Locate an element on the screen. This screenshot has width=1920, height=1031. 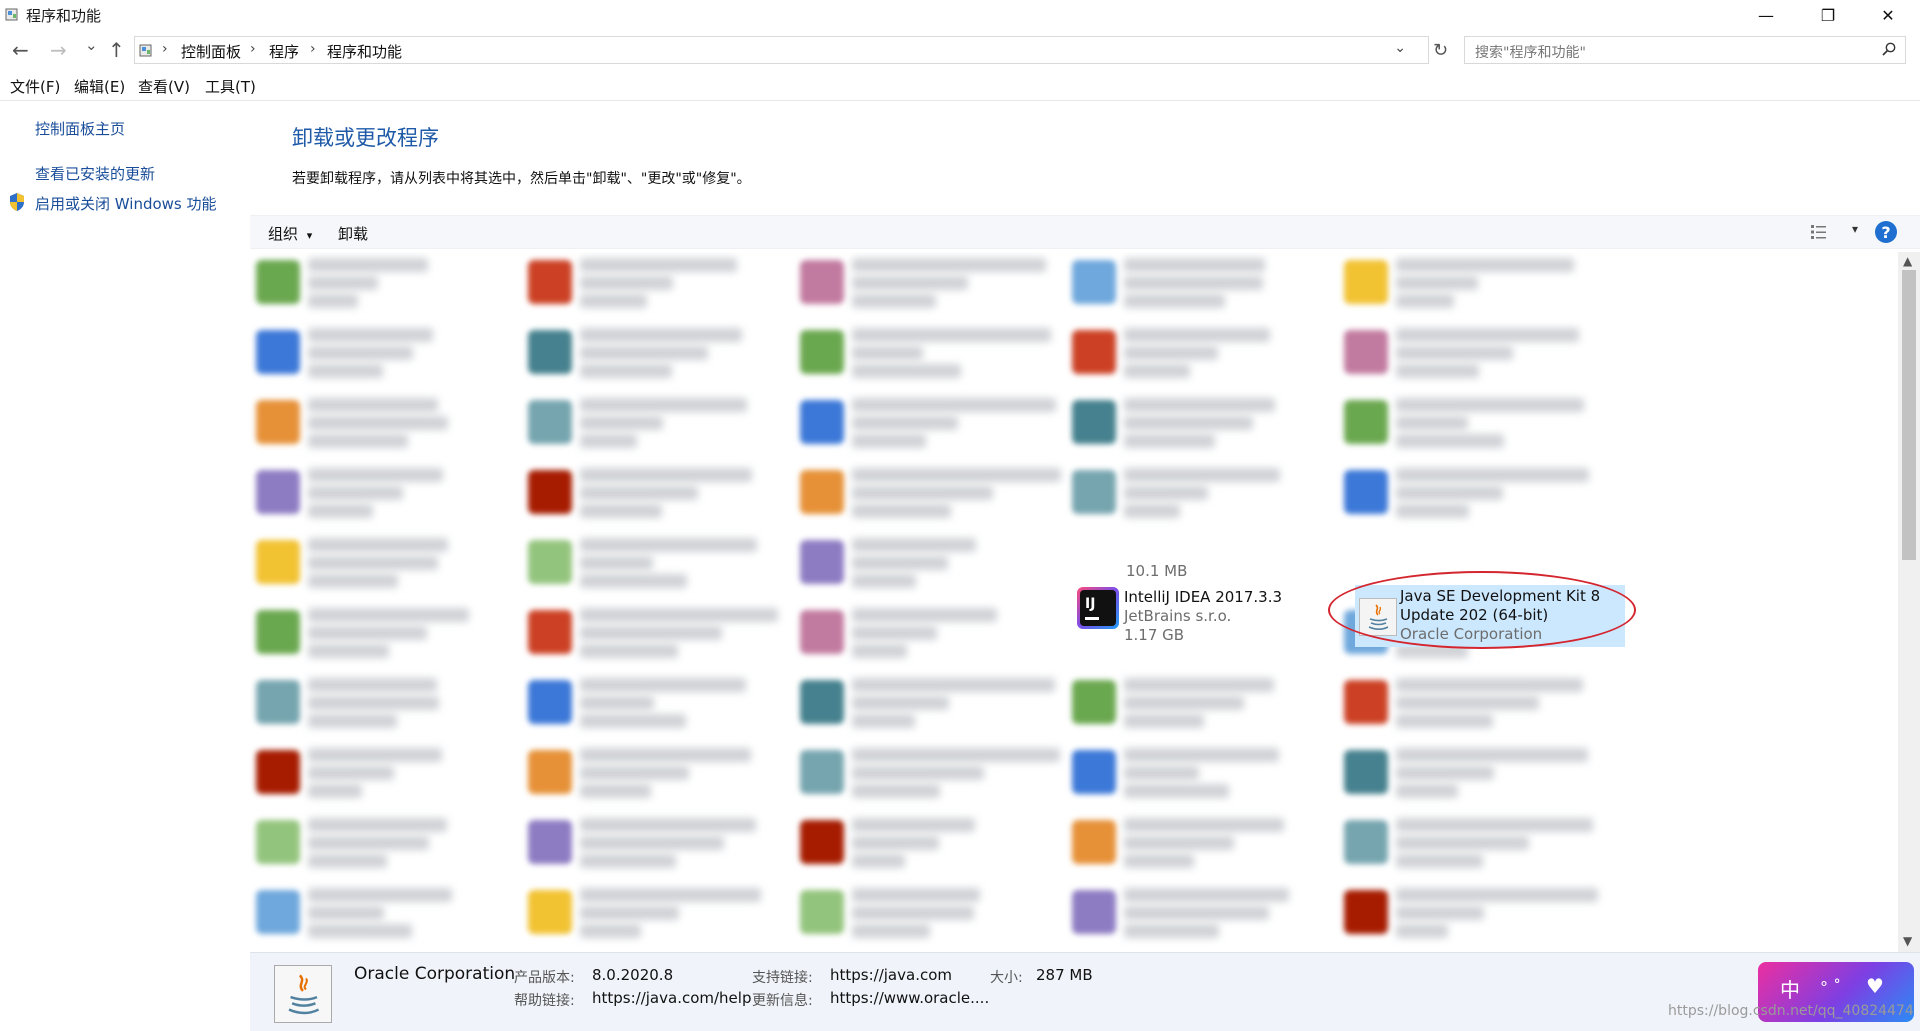
watermark-text: https://blog.csdn.net/qq_40824474 is located at coordinates (1791, 1011).